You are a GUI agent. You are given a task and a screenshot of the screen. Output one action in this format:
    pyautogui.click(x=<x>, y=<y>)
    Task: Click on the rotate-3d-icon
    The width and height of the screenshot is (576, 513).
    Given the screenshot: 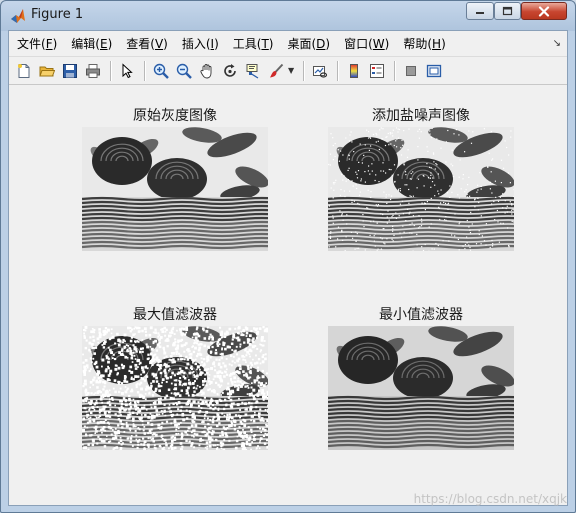 What is the action you would take?
    pyautogui.click(x=230, y=70)
    